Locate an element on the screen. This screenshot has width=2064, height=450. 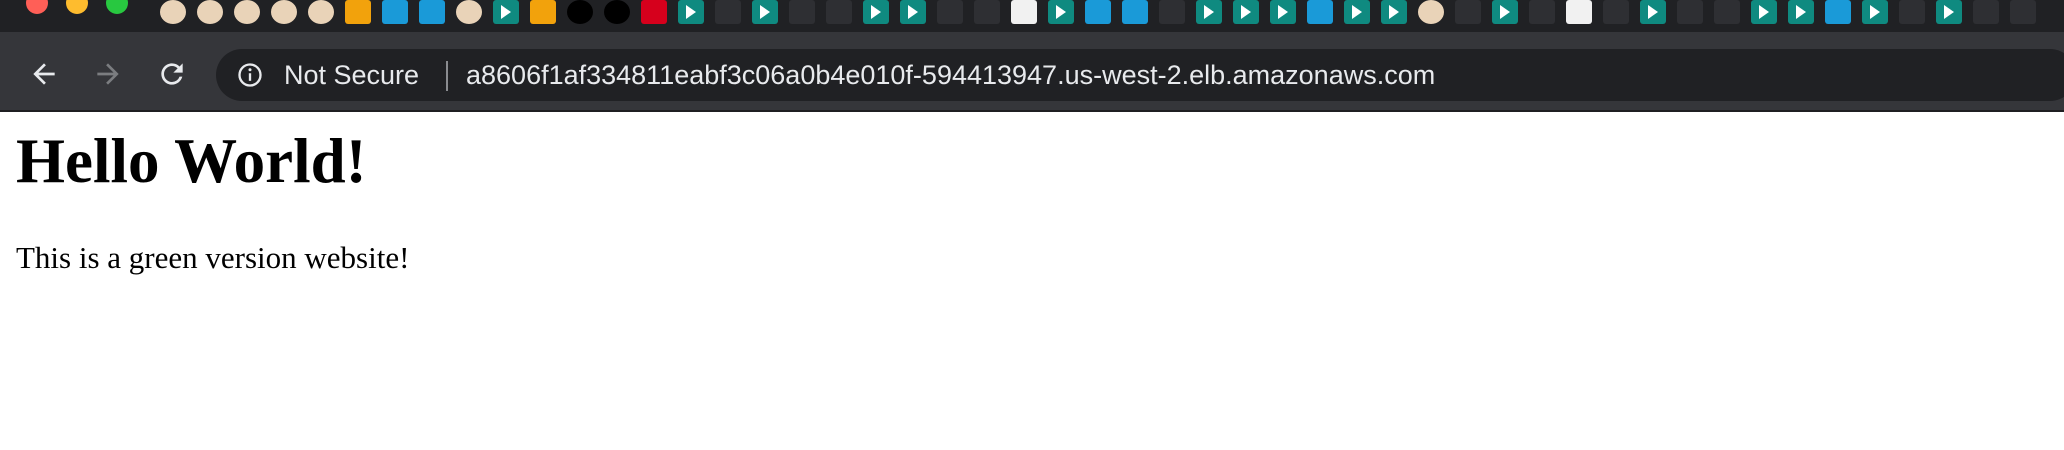
arrow-left-icon is located at coordinates (44, 74).